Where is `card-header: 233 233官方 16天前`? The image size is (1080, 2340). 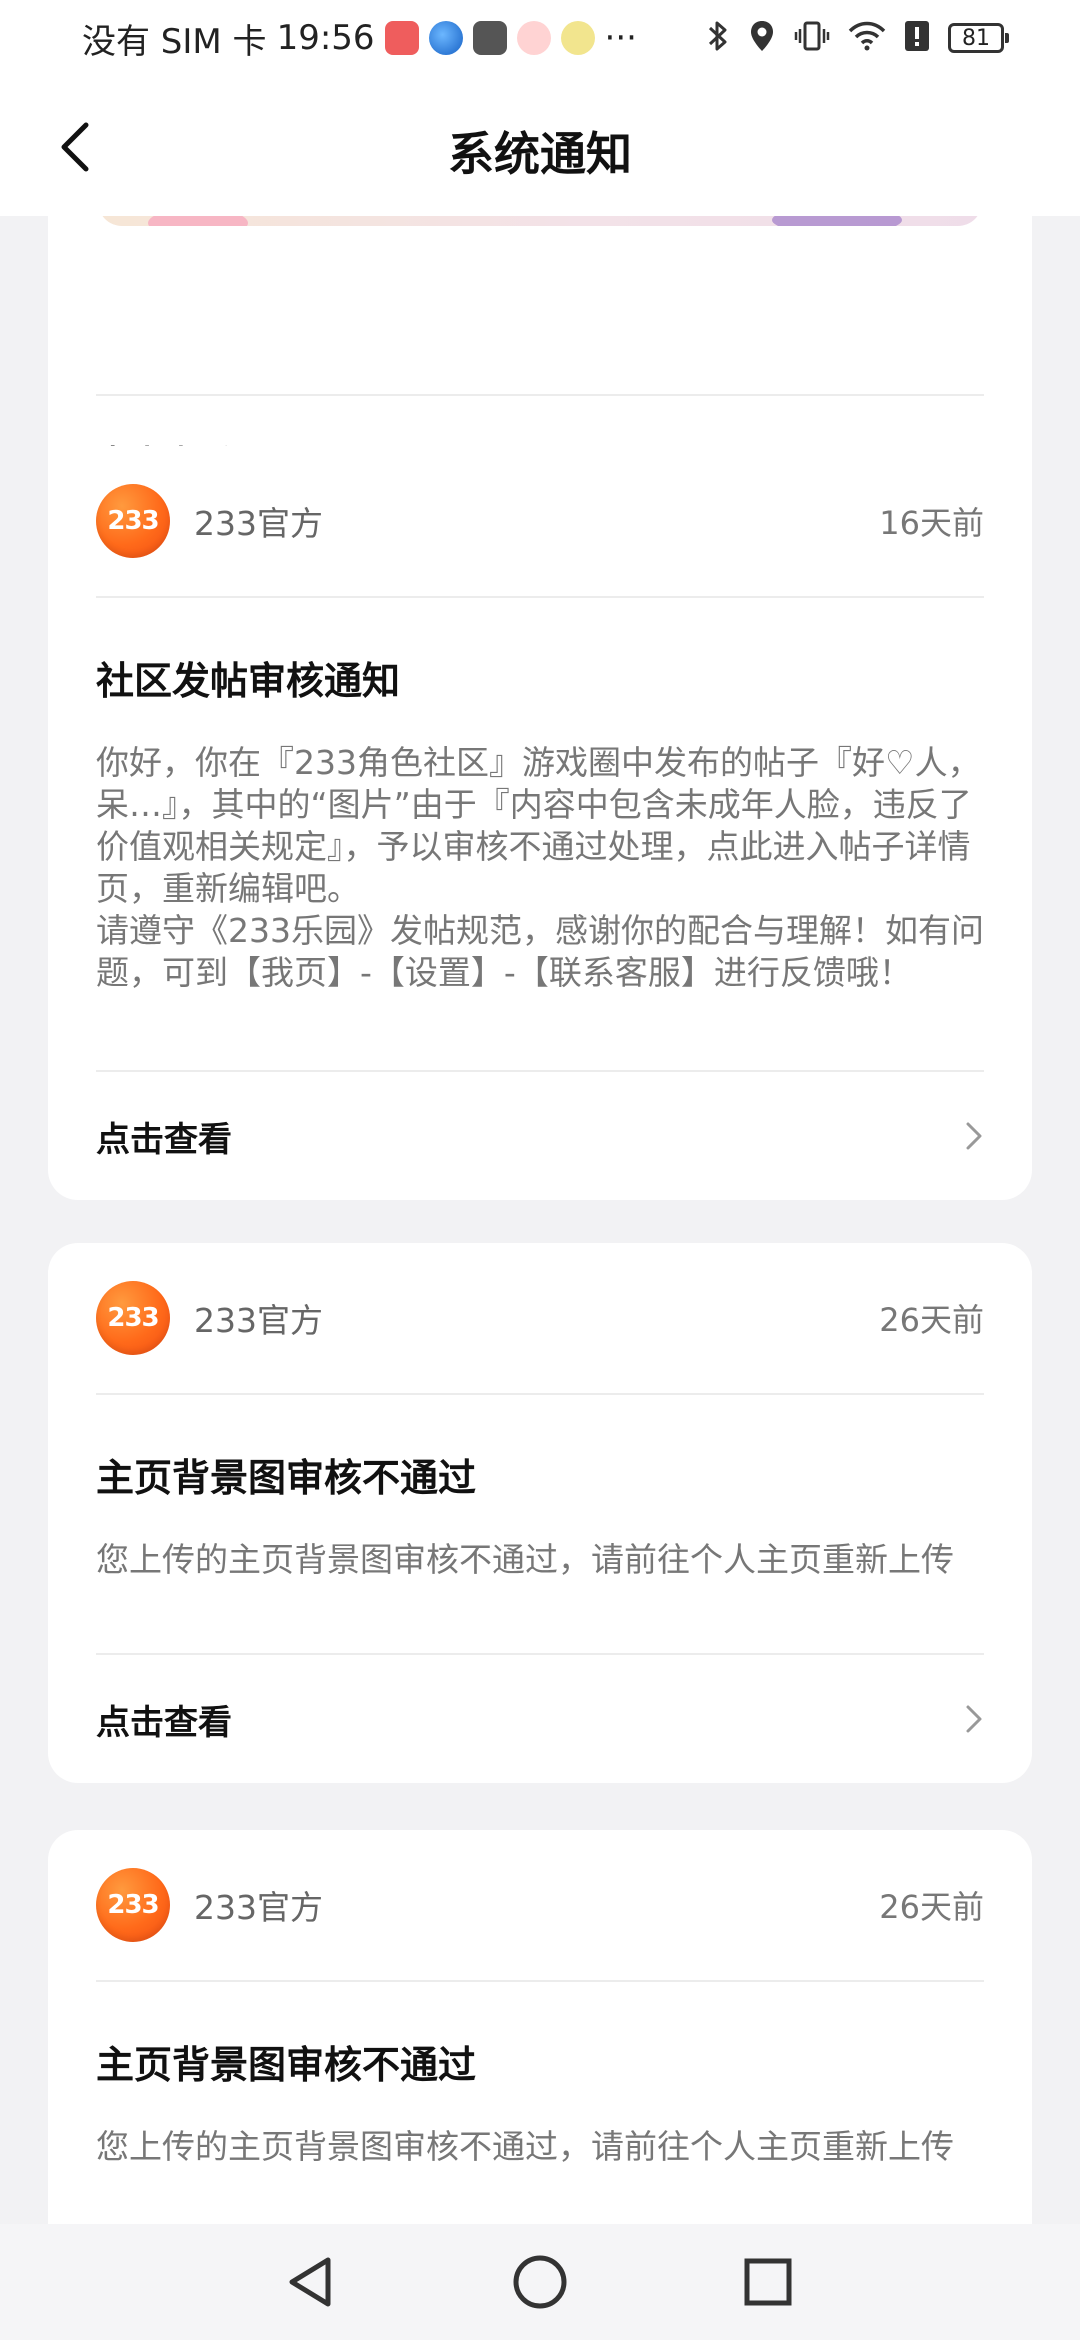 card-header: 233 233官方 16天前 is located at coordinates (540, 521).